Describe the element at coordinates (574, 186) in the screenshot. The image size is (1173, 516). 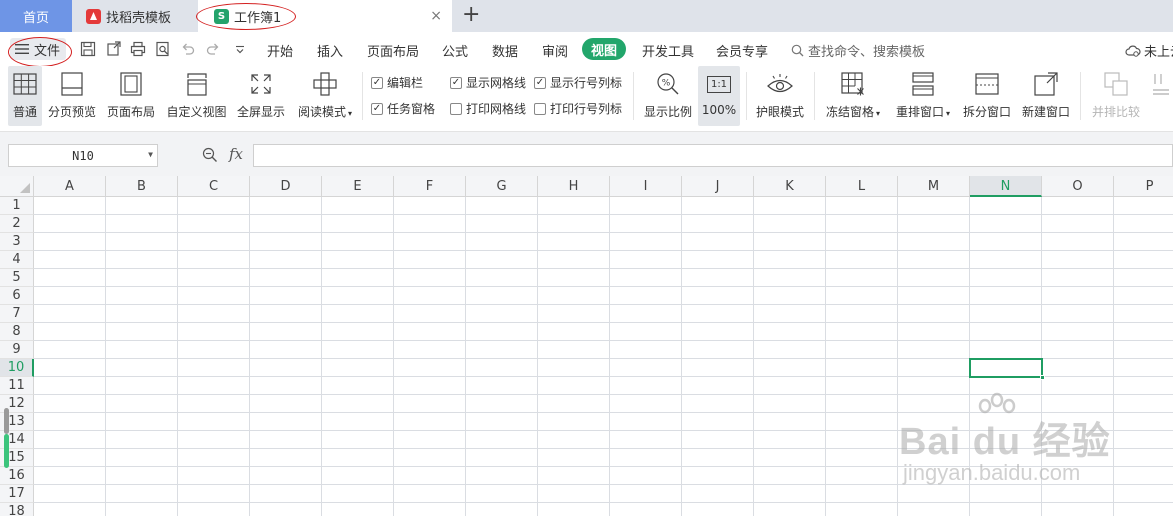
I see `column-header-h: H` at that location.